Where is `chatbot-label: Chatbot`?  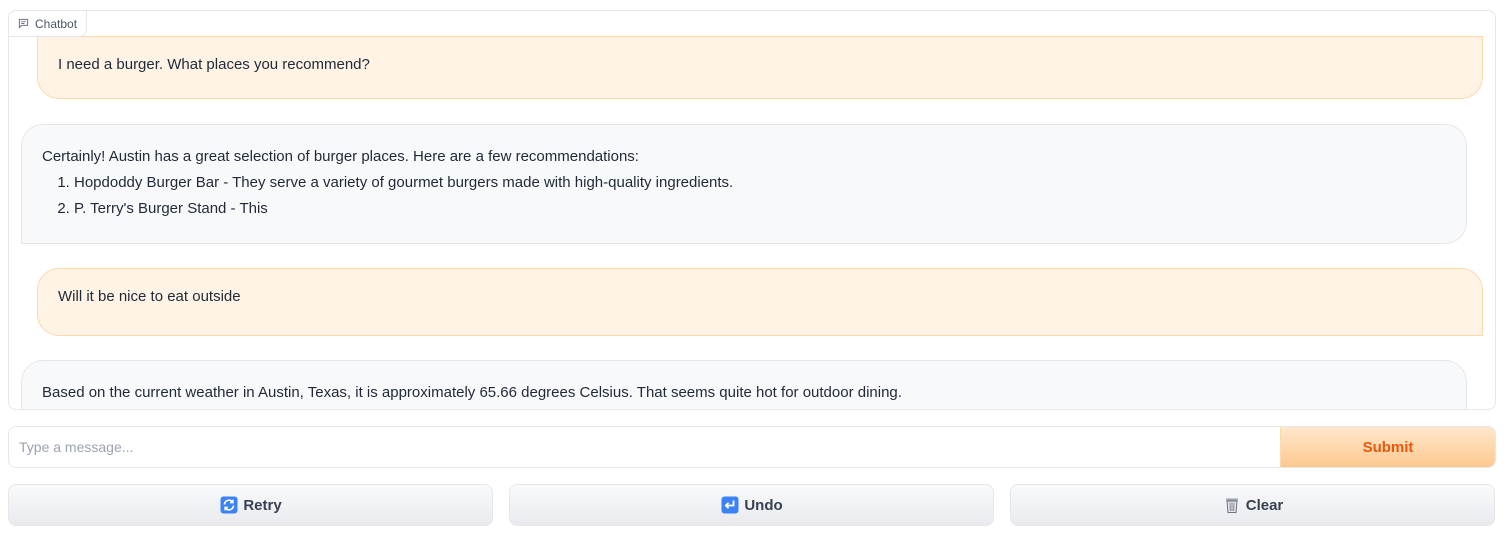 chatbot-label: Chatbot is located at coordinates (48, 24).